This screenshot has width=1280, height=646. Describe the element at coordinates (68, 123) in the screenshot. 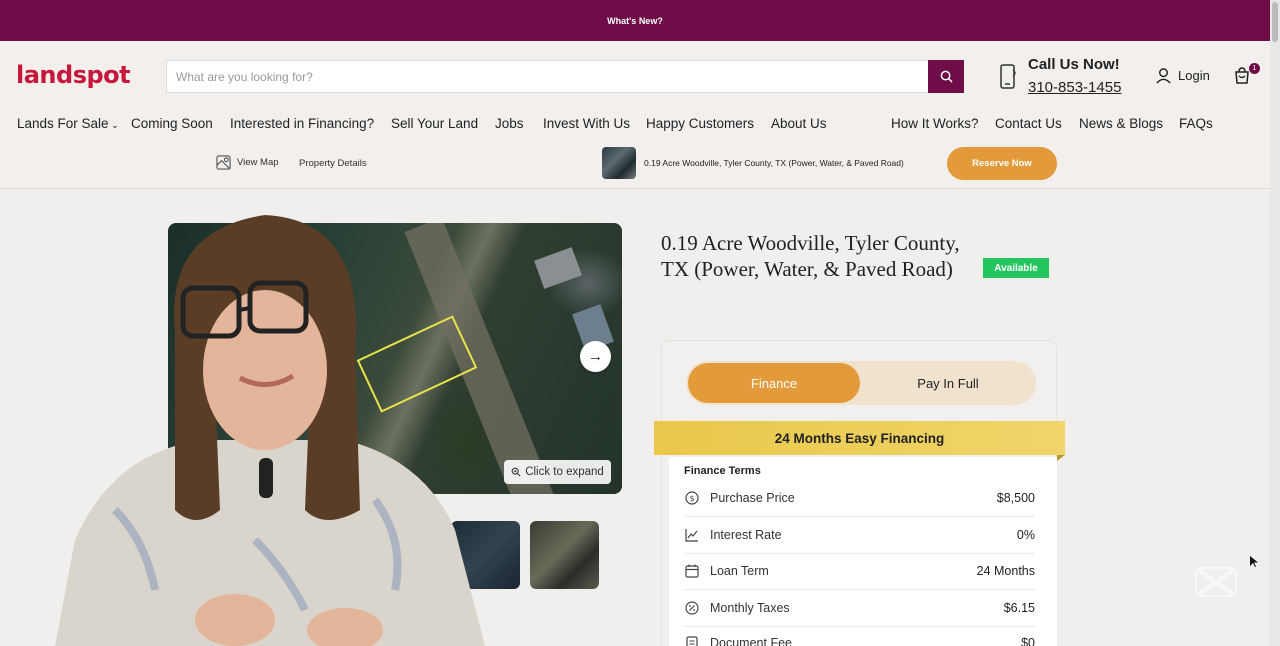

I see `nav-lands-for-sale: Lands For Sale ⌄` at that location.